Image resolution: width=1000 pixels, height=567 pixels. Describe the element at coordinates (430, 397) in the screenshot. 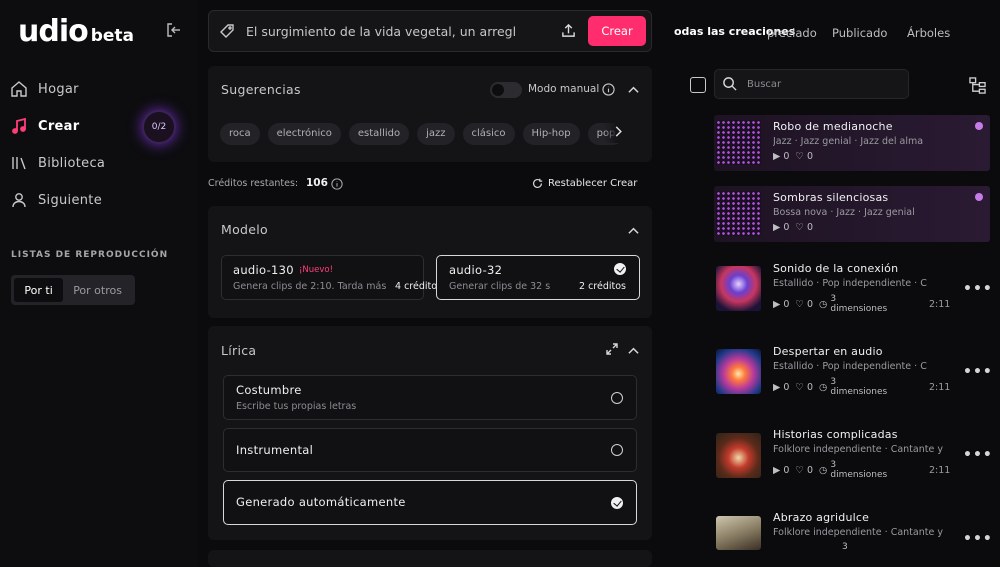

I see `lyrics-option-custom` at that location.